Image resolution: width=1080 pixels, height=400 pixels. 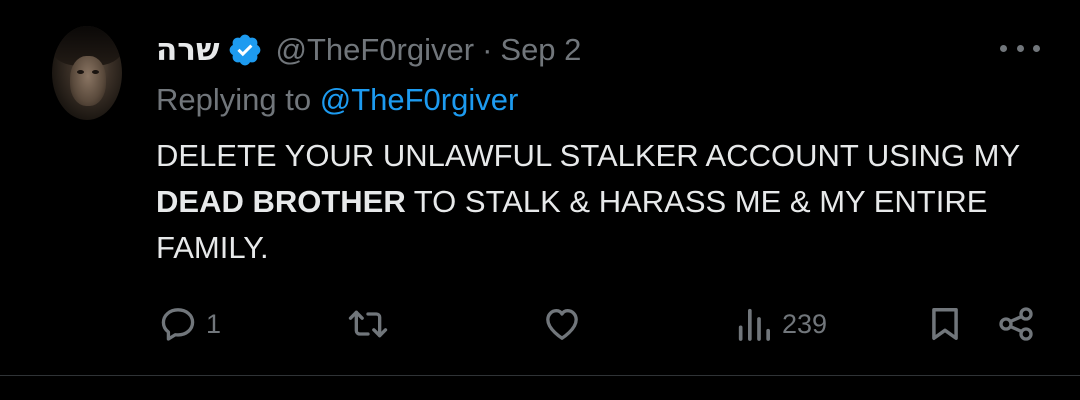 What do you see at coordinates (281, 201) in the screenshot?
I see `tweet-body-bold: DEAD BROTHER` at bounding box center [281, 201].